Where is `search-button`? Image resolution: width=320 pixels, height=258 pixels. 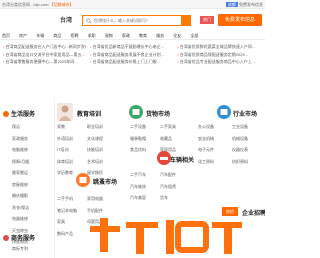 search-button is located at coordinates (186, 20).